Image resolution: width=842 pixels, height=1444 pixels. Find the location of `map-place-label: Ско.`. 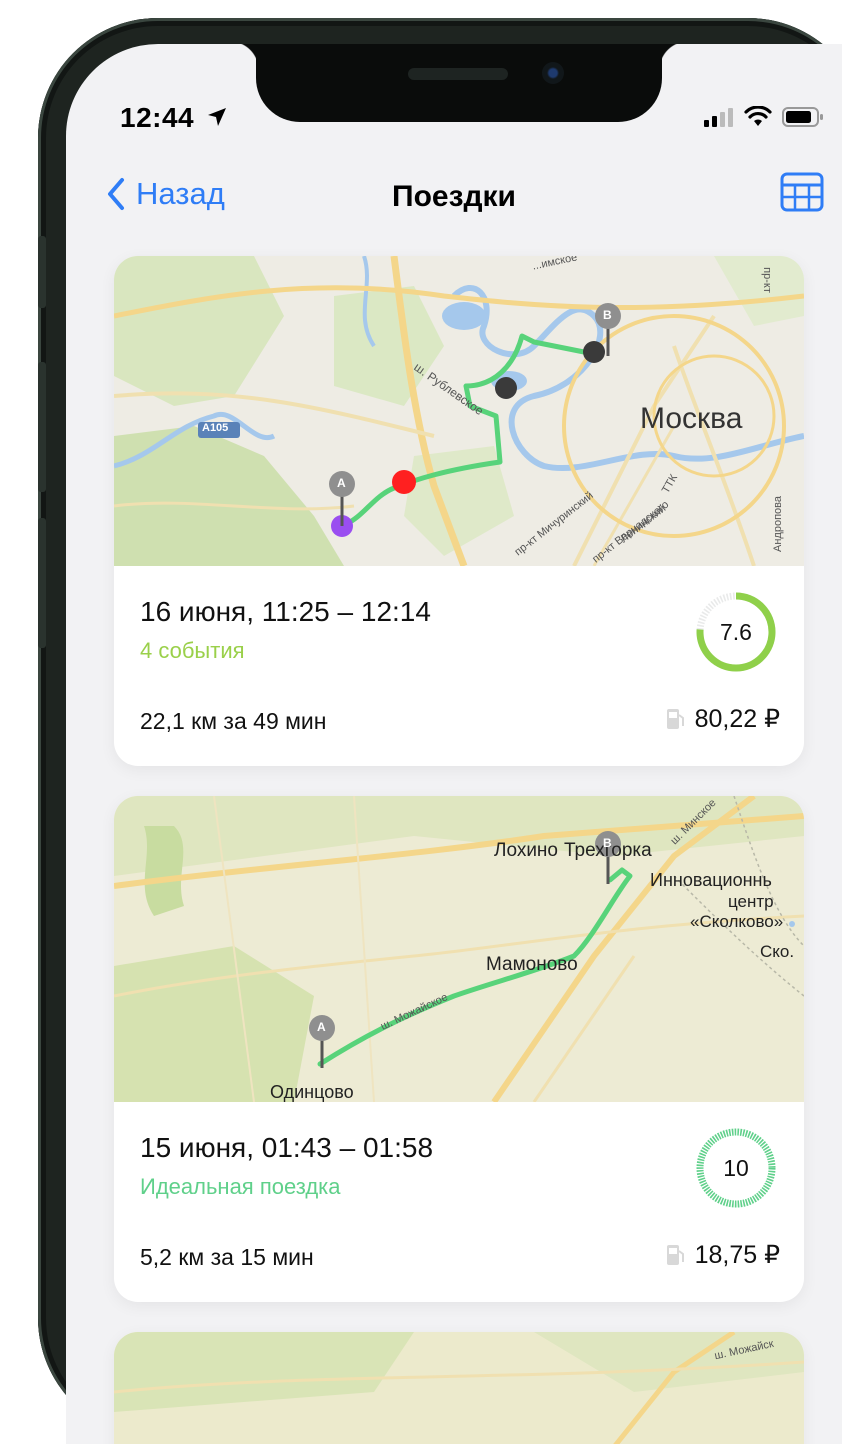

map-place-label: Ско. is located at coordinates (777, 951).